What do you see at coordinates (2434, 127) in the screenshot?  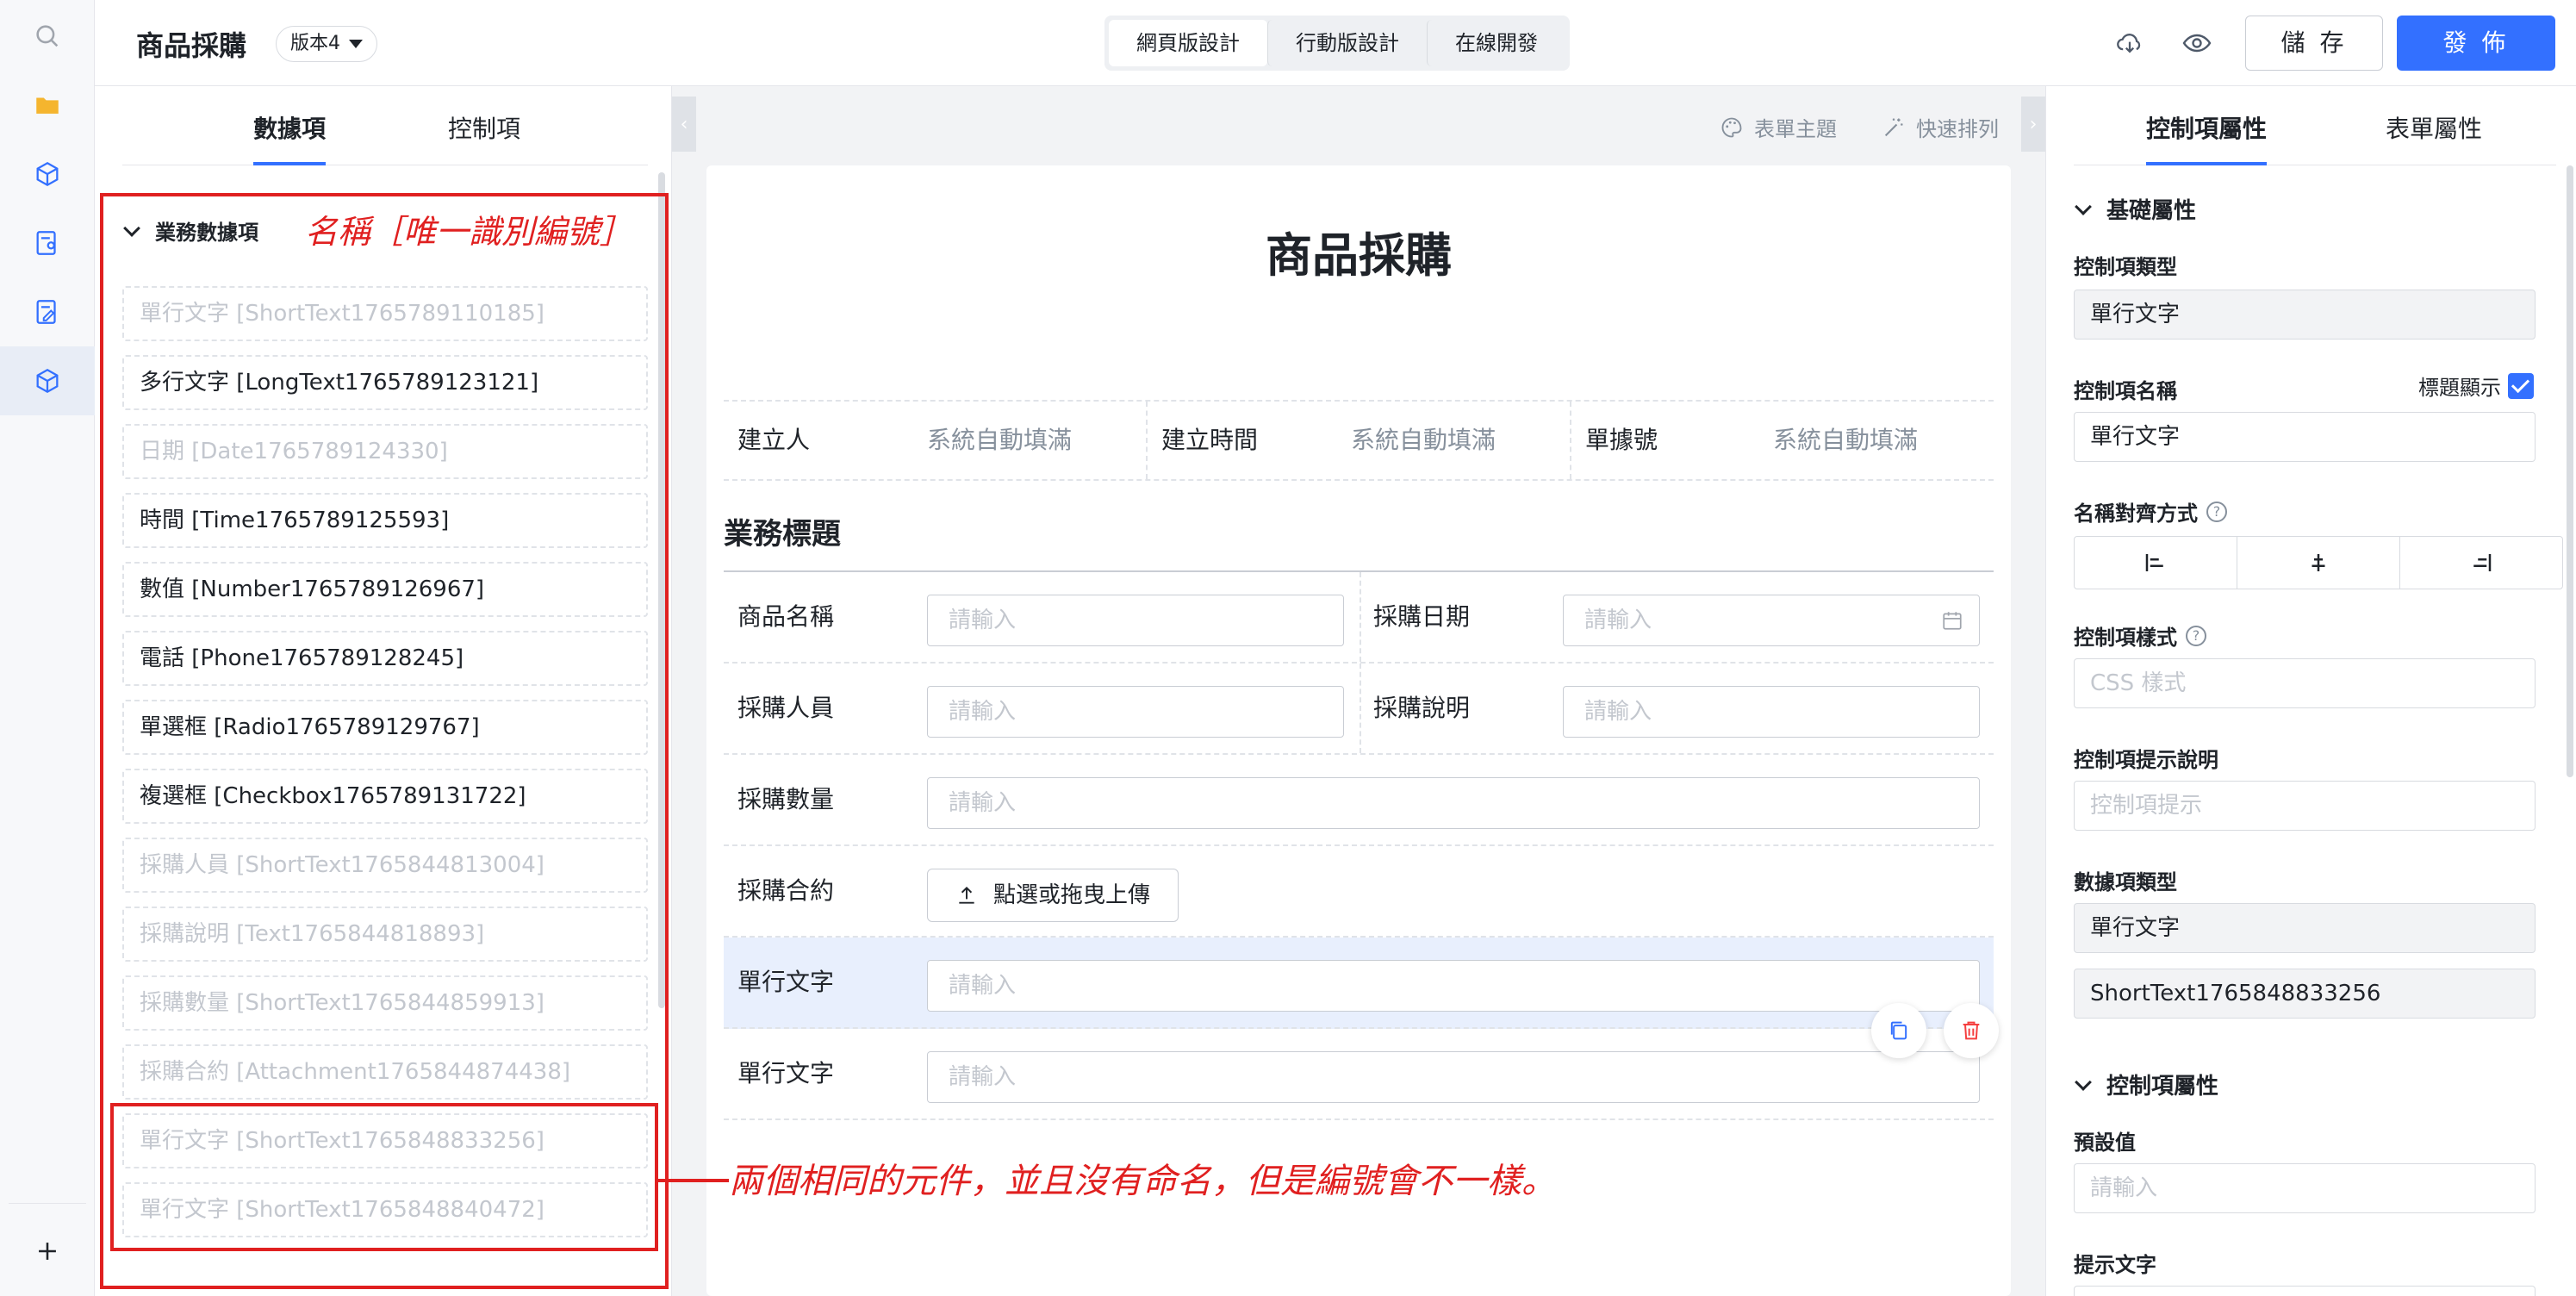 I see `tab-form-properties: 表單屬性` at bounding box center [2434, 127].